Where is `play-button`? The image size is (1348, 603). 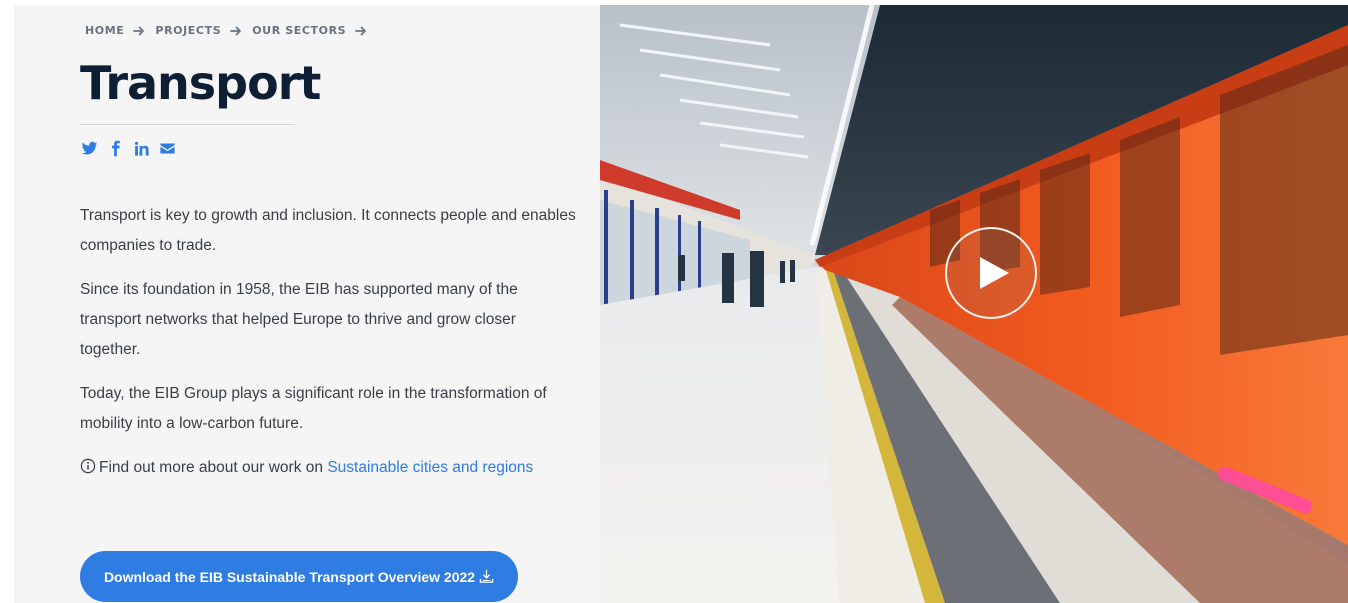
play-button is located at coordinates (991, 273).